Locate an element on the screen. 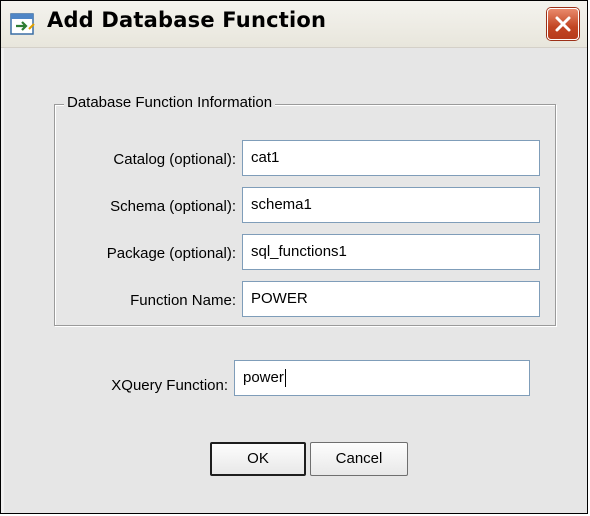 Image resolution: width=590 pixels, height=516 pixels. xquery-label: XQuery Function: is located at coordinates (169, 385).